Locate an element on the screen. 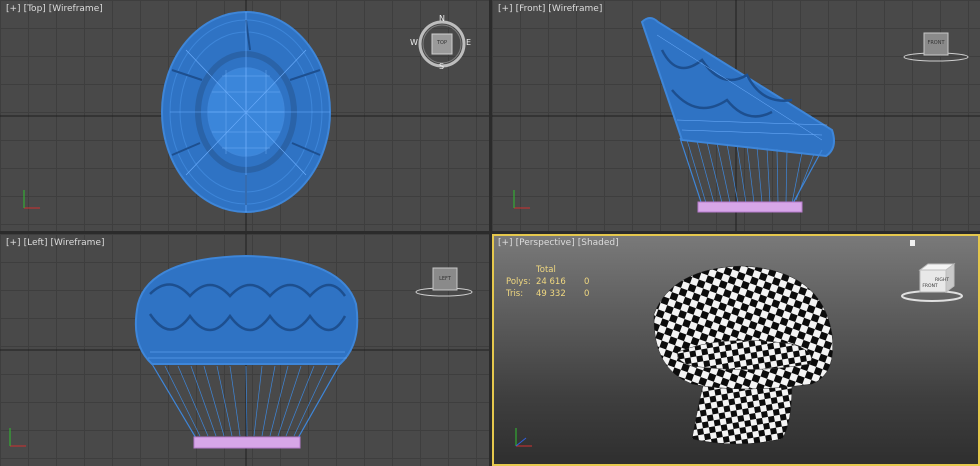 This screenshot has width=980, height=466. viewport-perspective-label: [+] [Perspective] [Shaded] is located at coordinates (560, 243).